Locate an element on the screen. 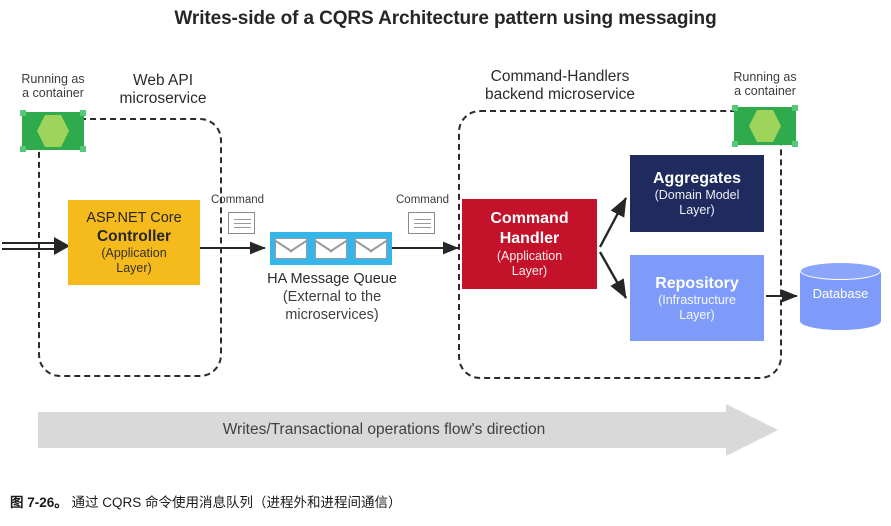 This screenshot has height=526, width=891. queue-label-line2: (External to the is located at coordinates (332, 297).